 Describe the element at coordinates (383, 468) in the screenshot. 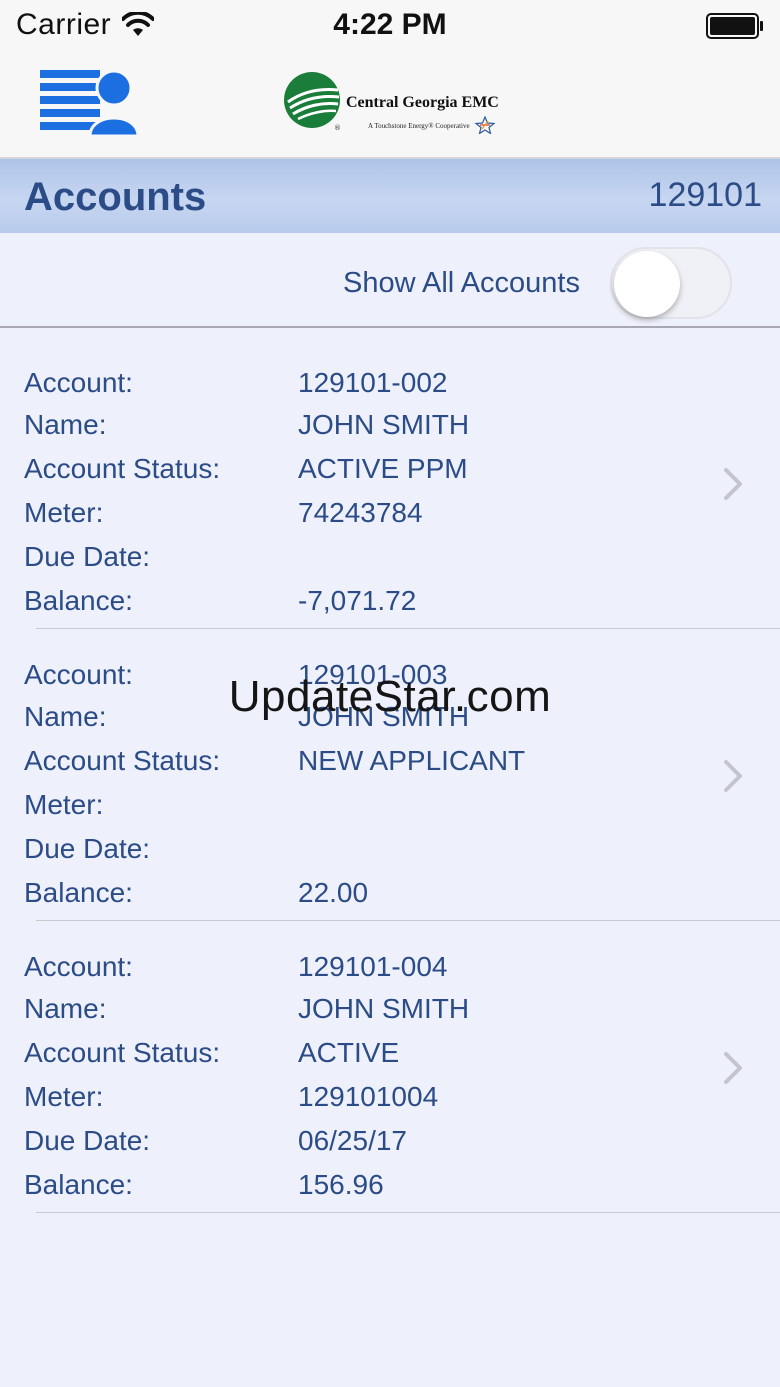

I see `field-value: ACTIVE PPM` at that location.